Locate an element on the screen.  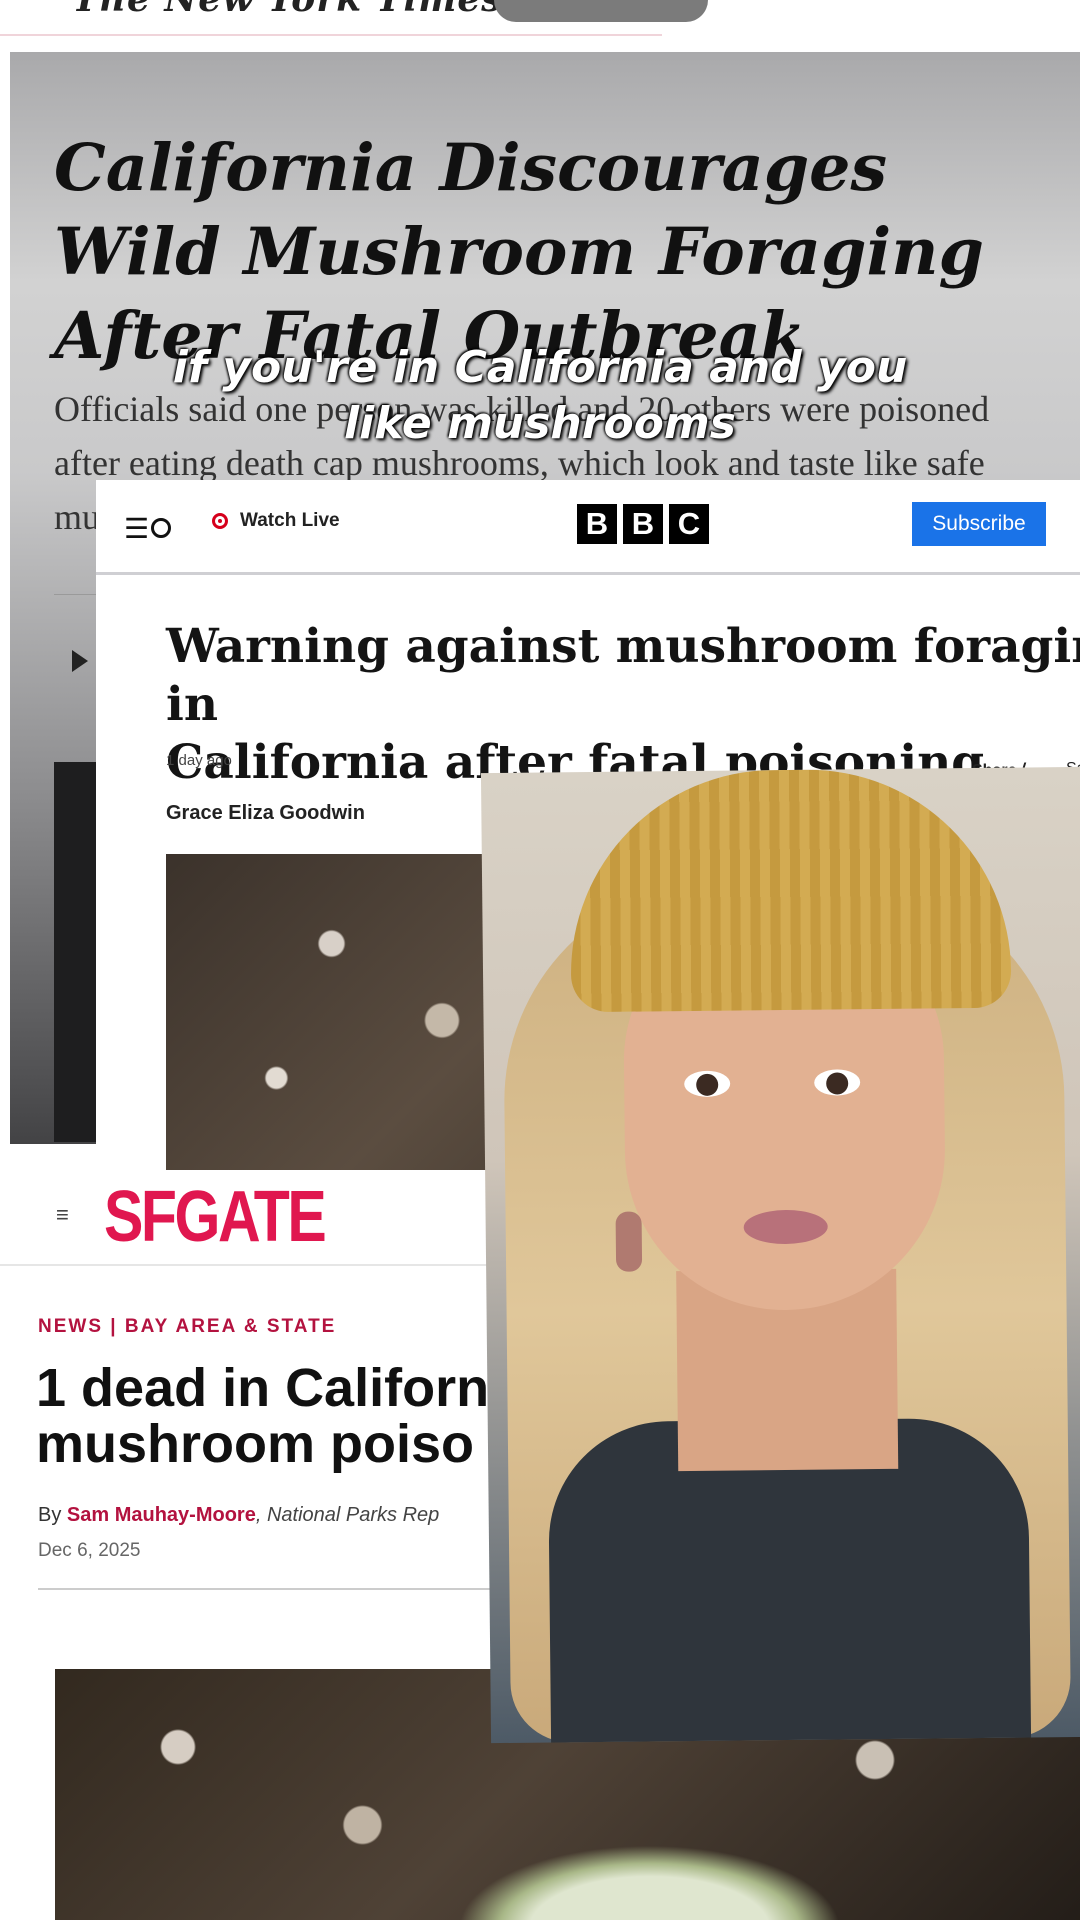
presenter-beanie is located at coordinates (790, 890).